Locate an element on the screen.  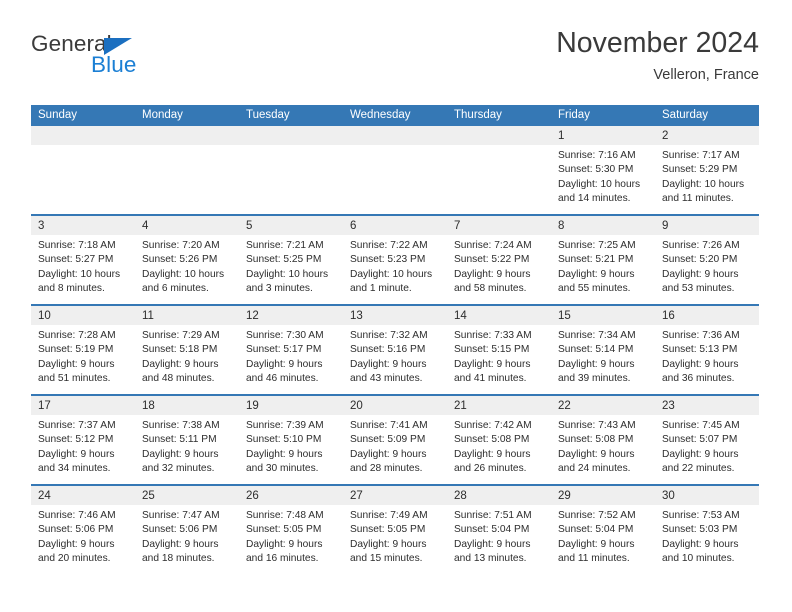
day-number: 30 is located at coordinates (707, 495).